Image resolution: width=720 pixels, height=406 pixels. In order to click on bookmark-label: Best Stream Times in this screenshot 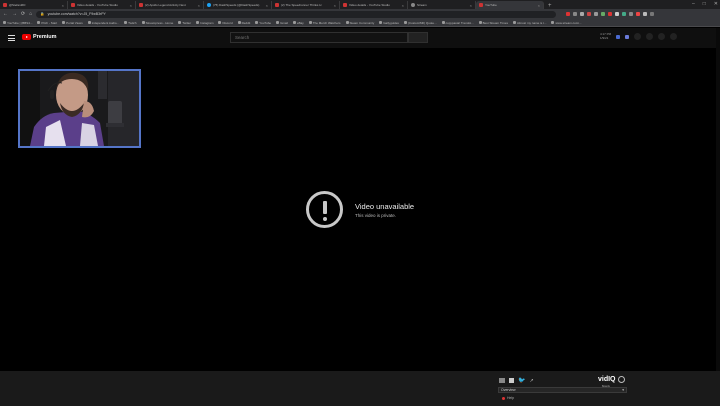, I will do `click(495, 22)`.